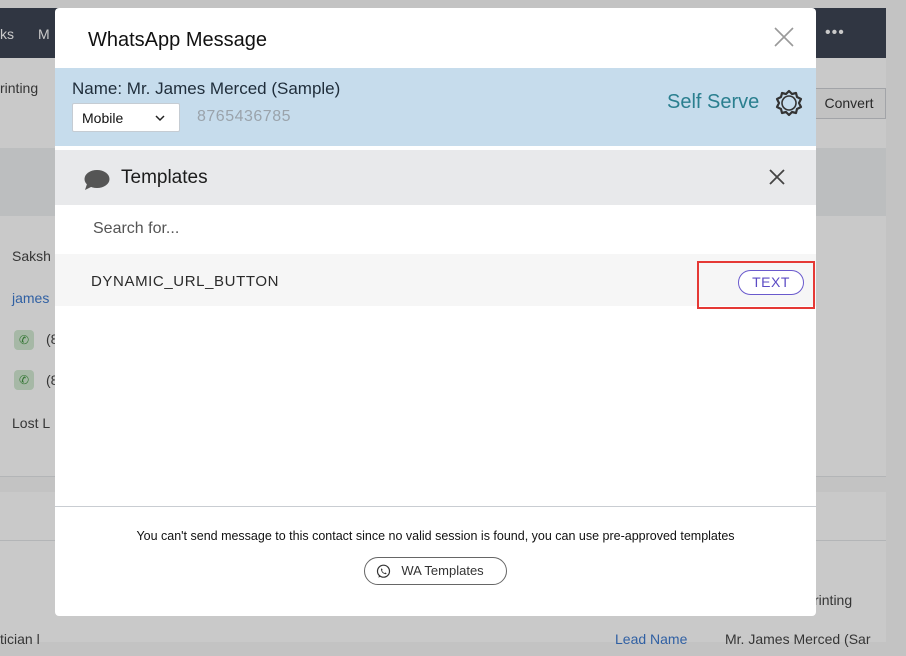 The image size is (906, 656). Describe the element at coordinates (103, 118) in the screenshot. I see `phone-type-value: Mobile` at that location.